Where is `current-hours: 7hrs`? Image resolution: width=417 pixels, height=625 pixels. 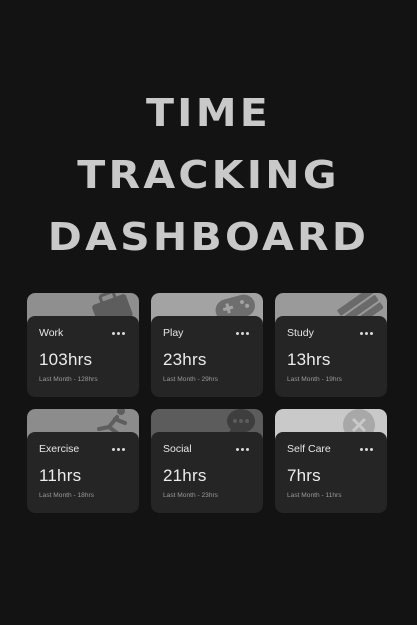 current-hours: 7hrs is located at coordinates (304, 475).